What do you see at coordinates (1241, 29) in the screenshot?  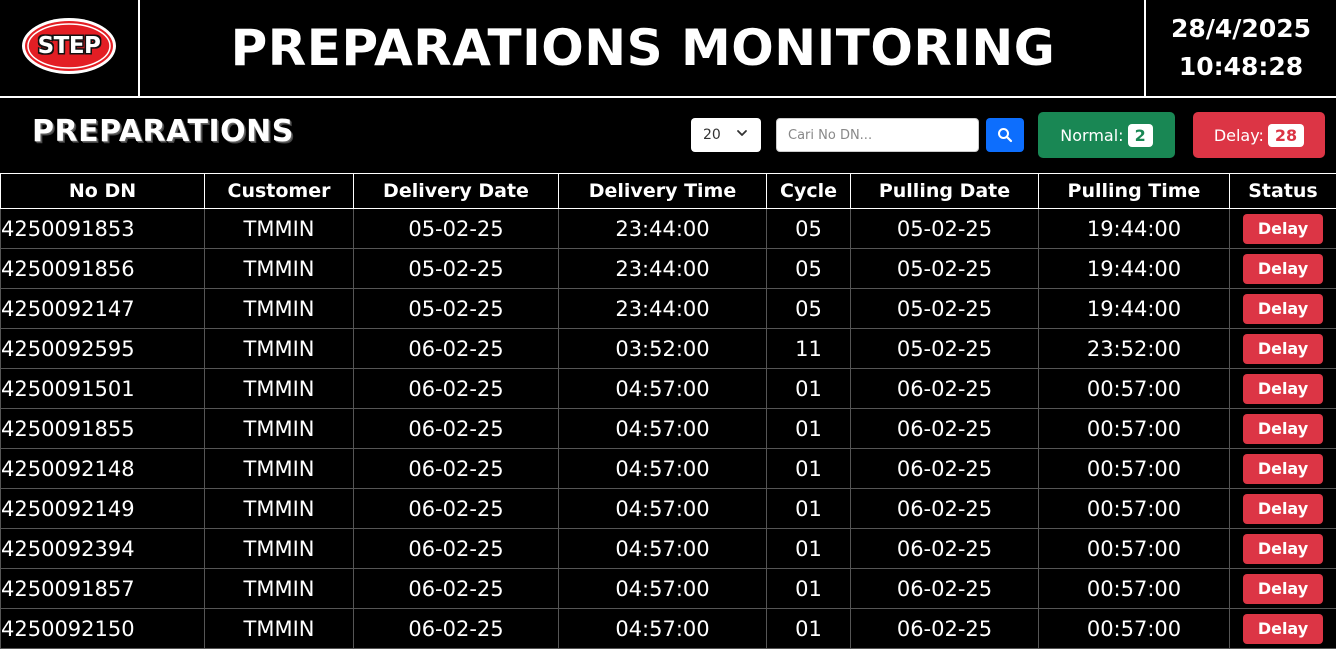 I see `current-date: 28/4/2025` at bounding box center [1241, 29].